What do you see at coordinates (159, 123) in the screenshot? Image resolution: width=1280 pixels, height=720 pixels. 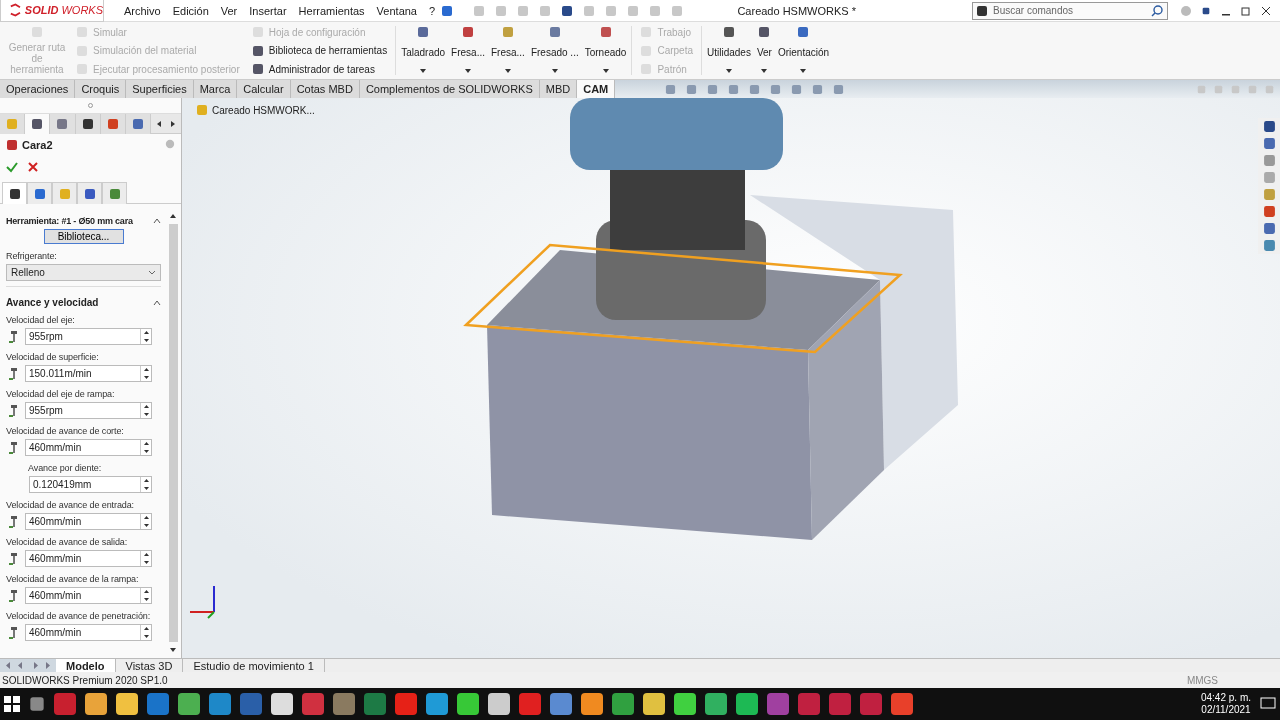 I see `scroll-left-icon` at bounding box center [159, 123].